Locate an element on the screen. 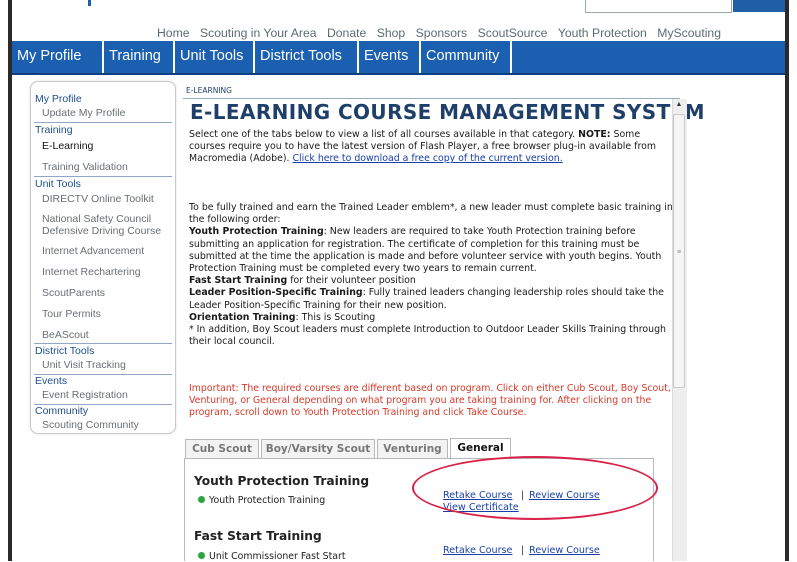 The height and width of the screenshot is (562, 797). utility-link-sponsors: Sponsors is located at coordinates (442, 33).